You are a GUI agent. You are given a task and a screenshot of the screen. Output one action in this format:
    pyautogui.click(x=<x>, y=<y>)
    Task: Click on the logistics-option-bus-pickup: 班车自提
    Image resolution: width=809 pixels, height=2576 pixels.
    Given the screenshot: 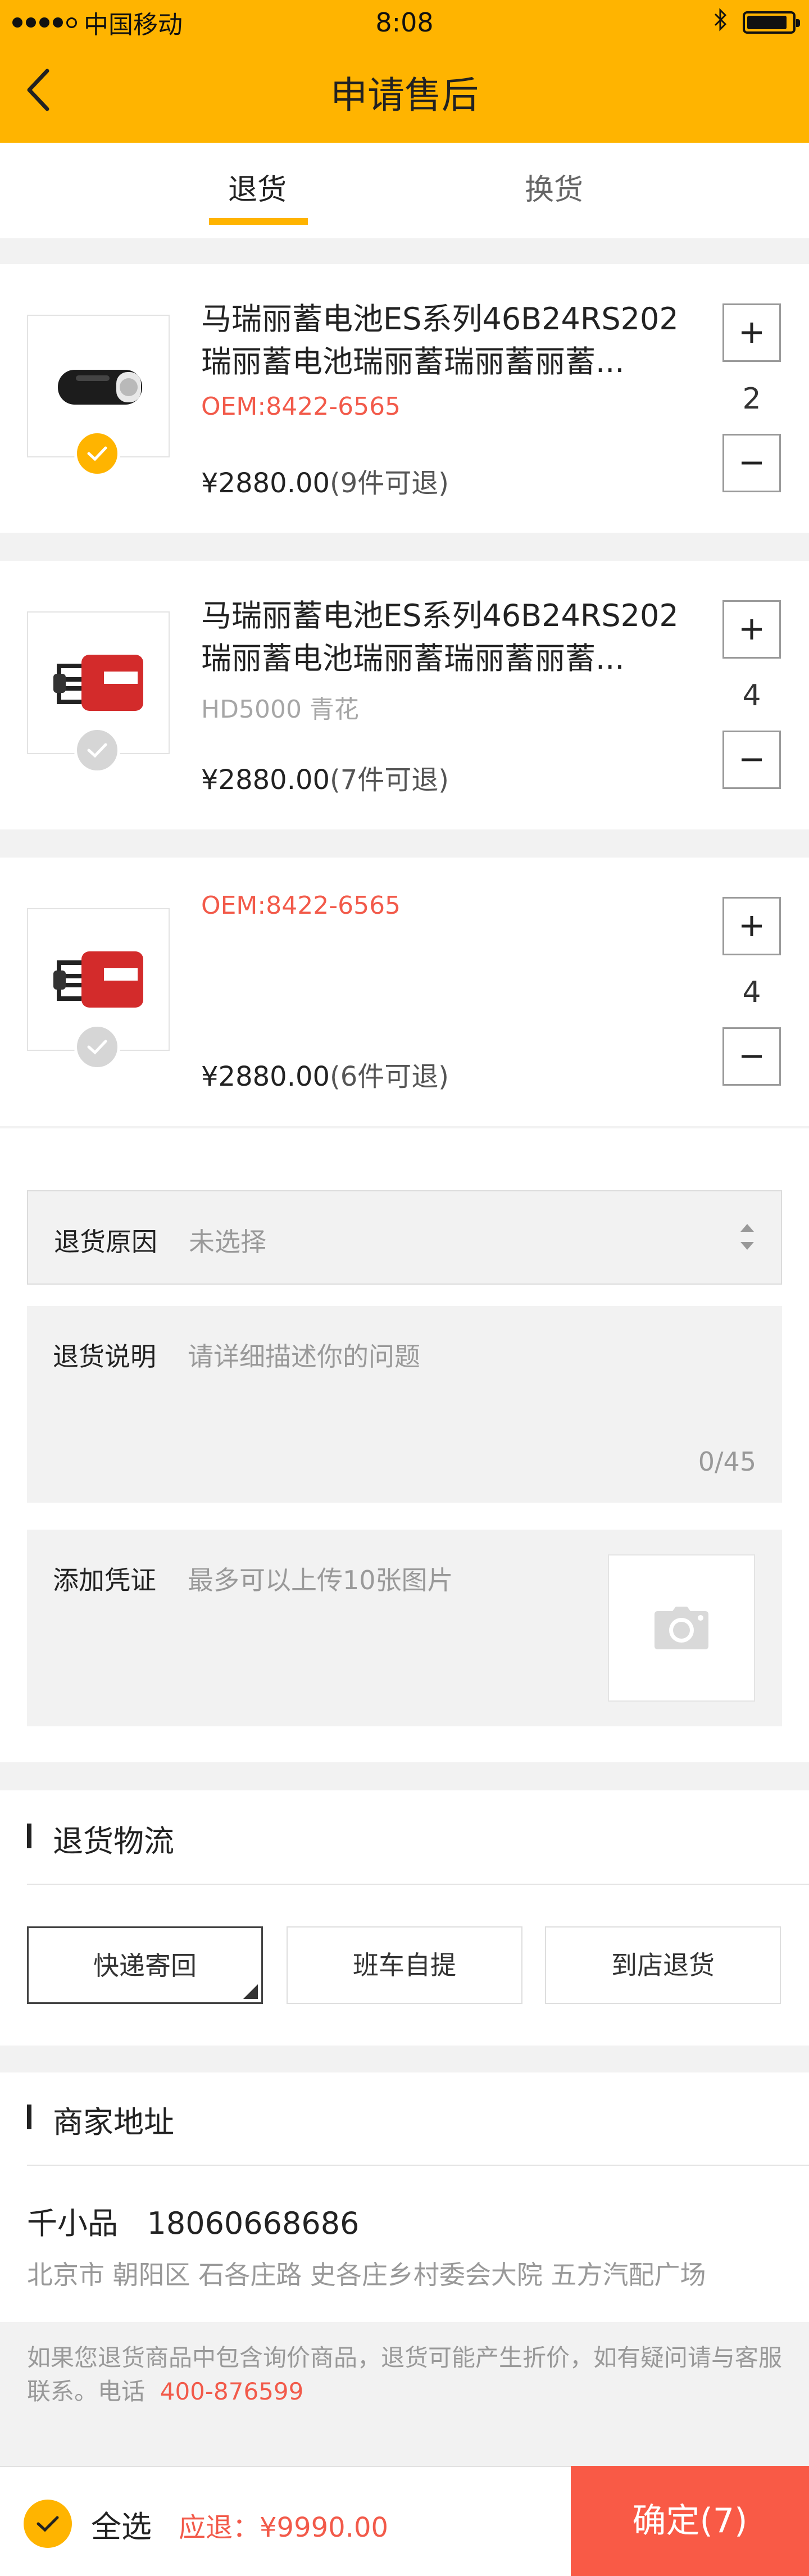 What is the action you would take?
    pyautogui.click(x=404, y=1965)
    